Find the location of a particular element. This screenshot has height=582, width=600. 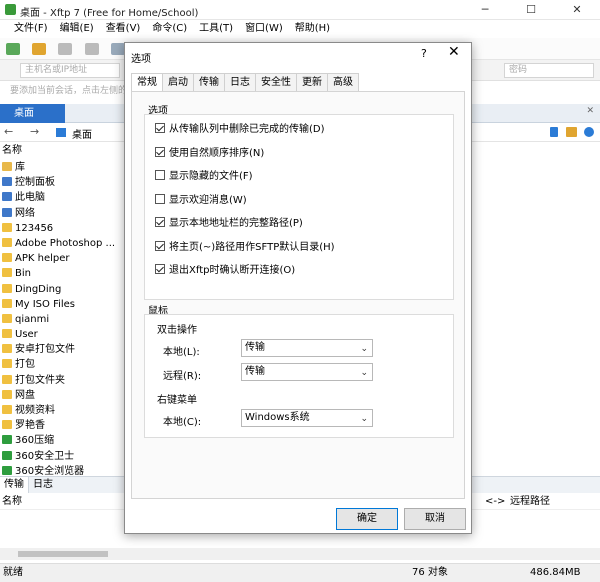

menu-view: 查看(V) is located at coordinates (123, 29).